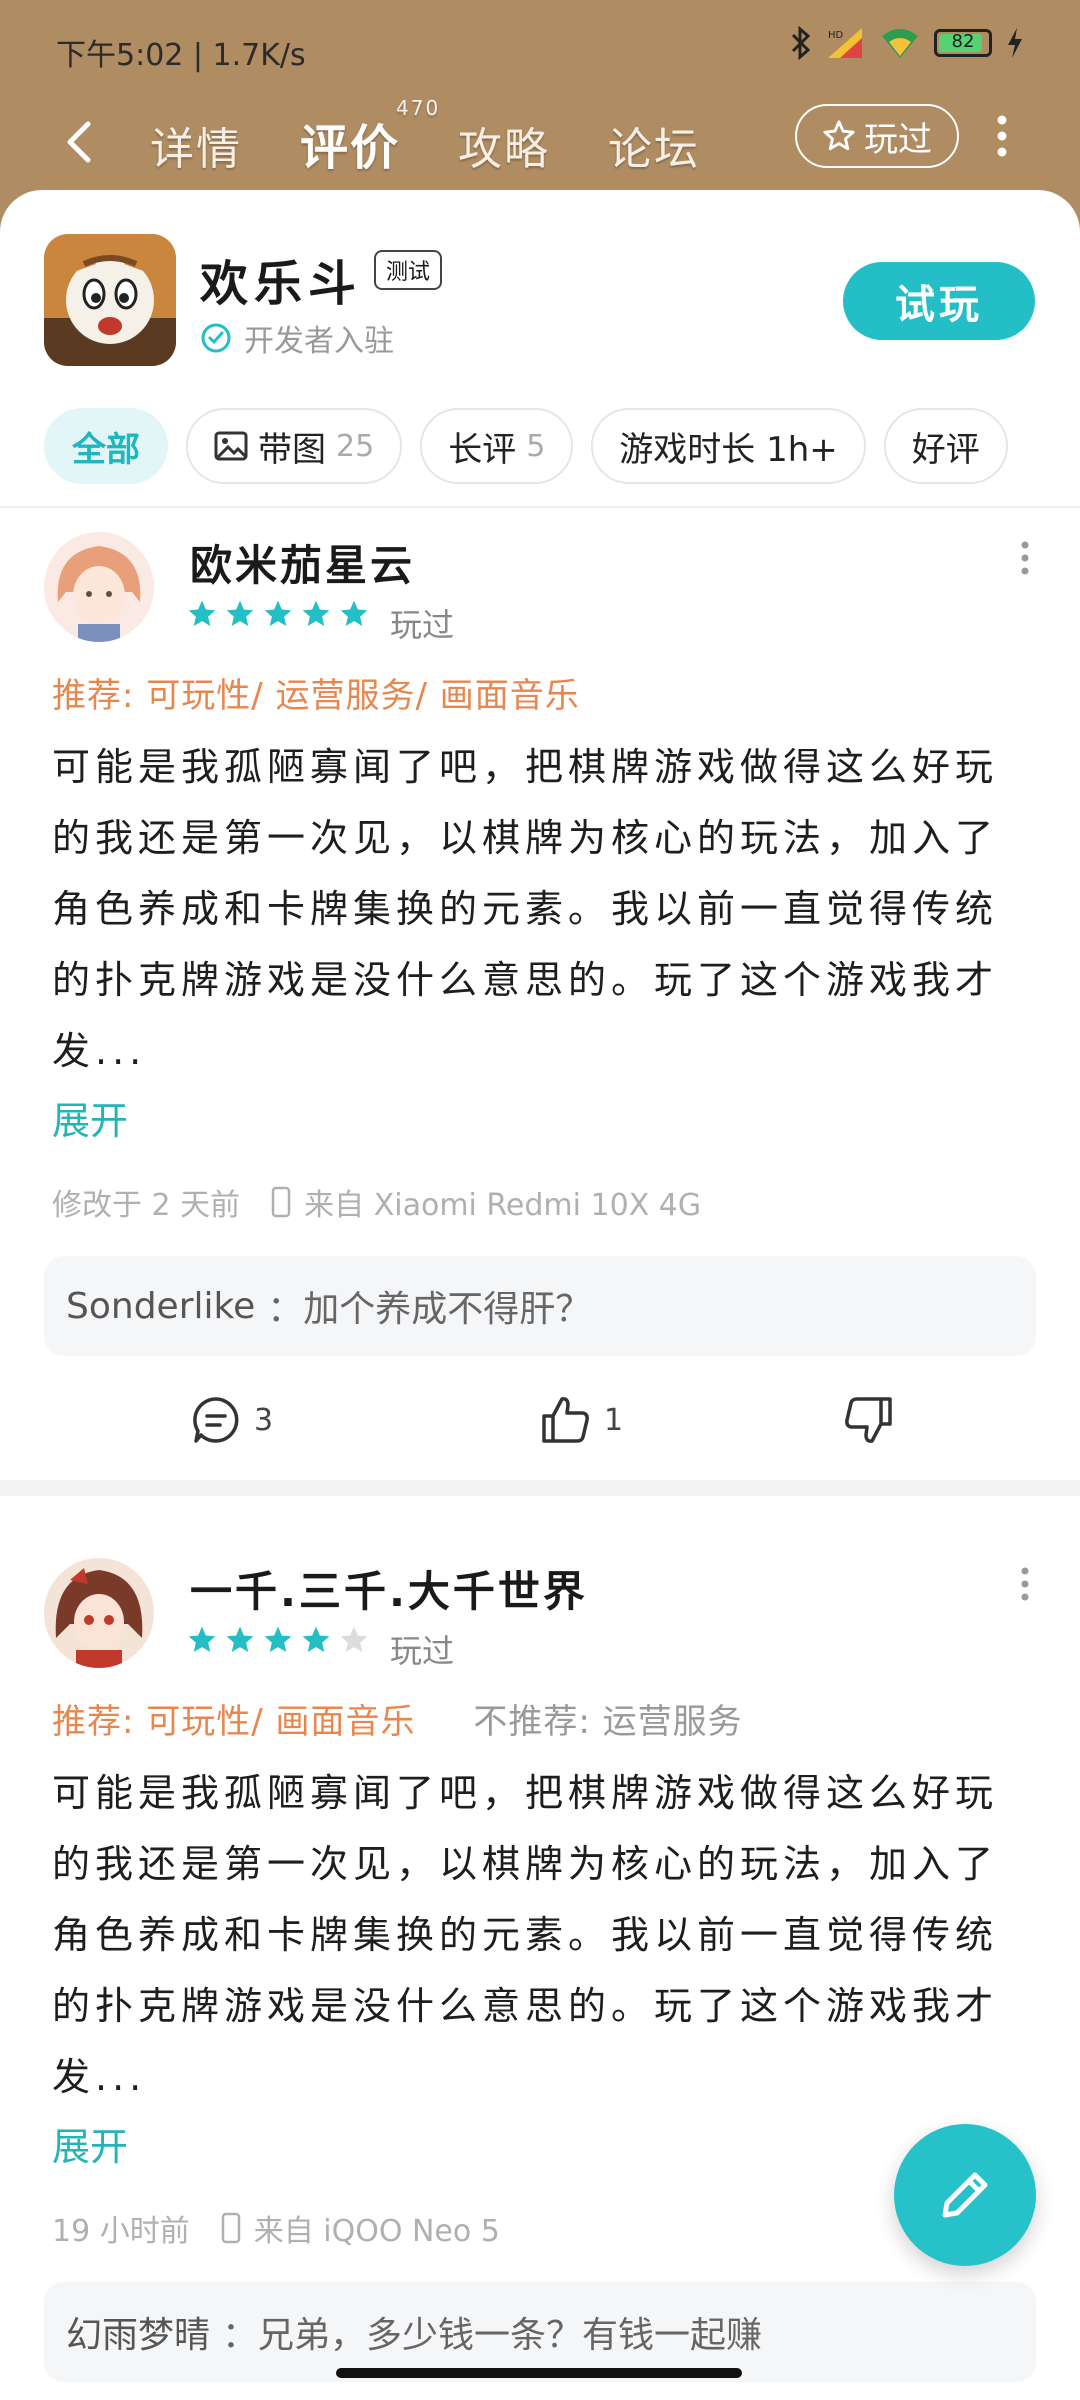 The width and height of the screenshot is (1080, 2400). I want to click on filter-long-review: 长评 5, so click(497, 446).